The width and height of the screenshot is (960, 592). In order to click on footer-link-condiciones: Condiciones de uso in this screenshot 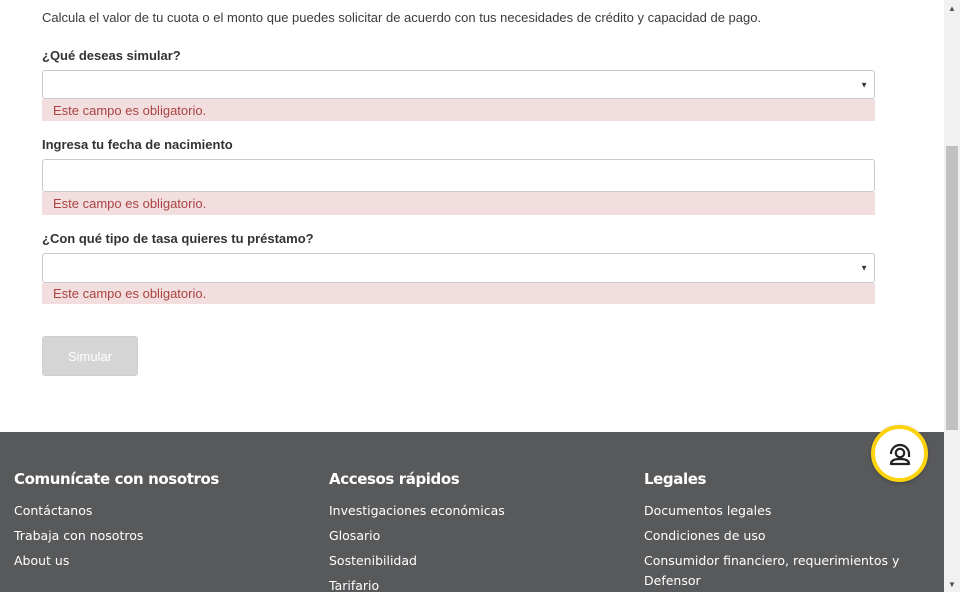, I will do `click(779, 536)`.